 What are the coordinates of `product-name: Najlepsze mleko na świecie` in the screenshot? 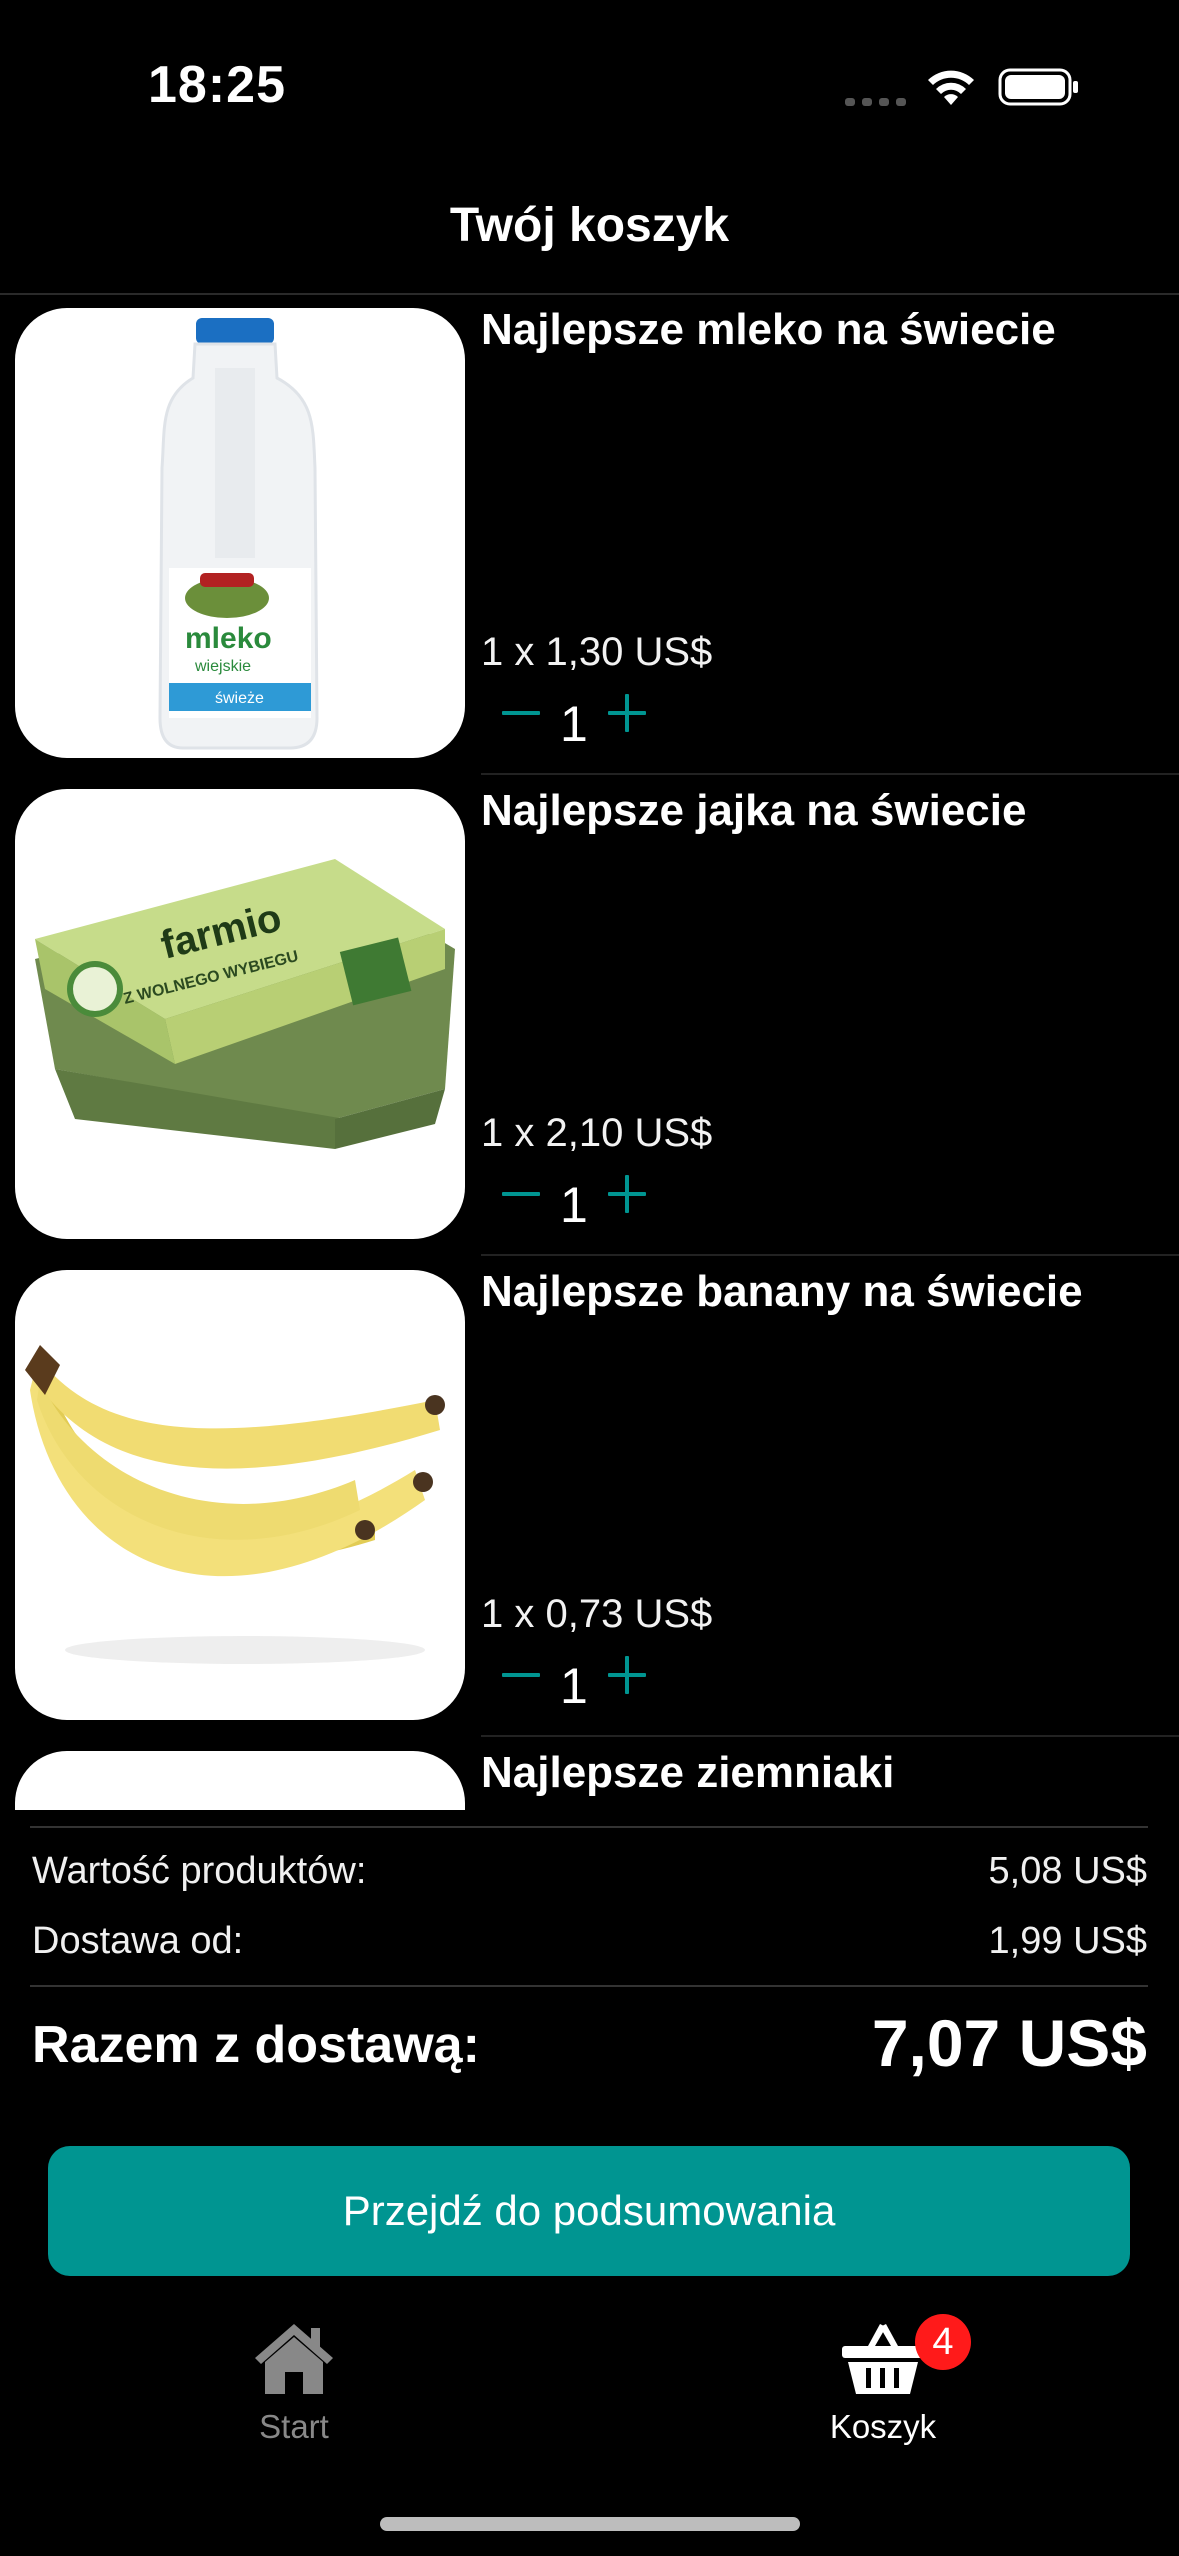 It's located at (768, 329).